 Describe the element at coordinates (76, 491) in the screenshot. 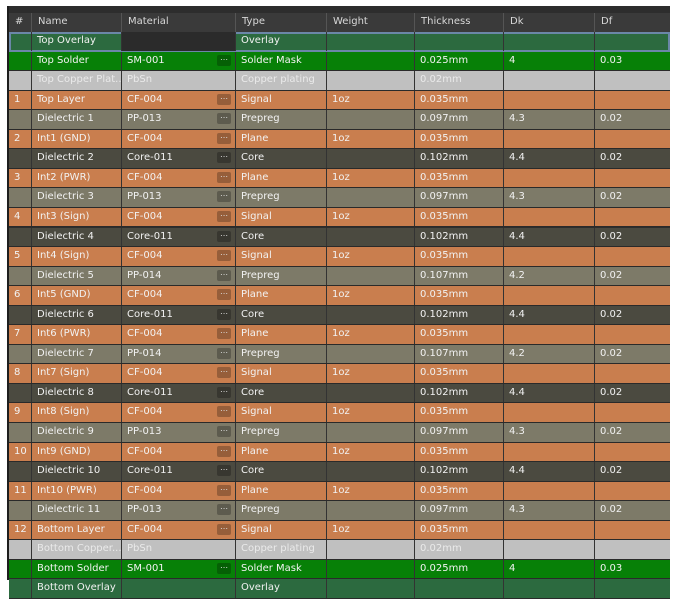

I see `cell-name: Int10 (PWR)` at that location.